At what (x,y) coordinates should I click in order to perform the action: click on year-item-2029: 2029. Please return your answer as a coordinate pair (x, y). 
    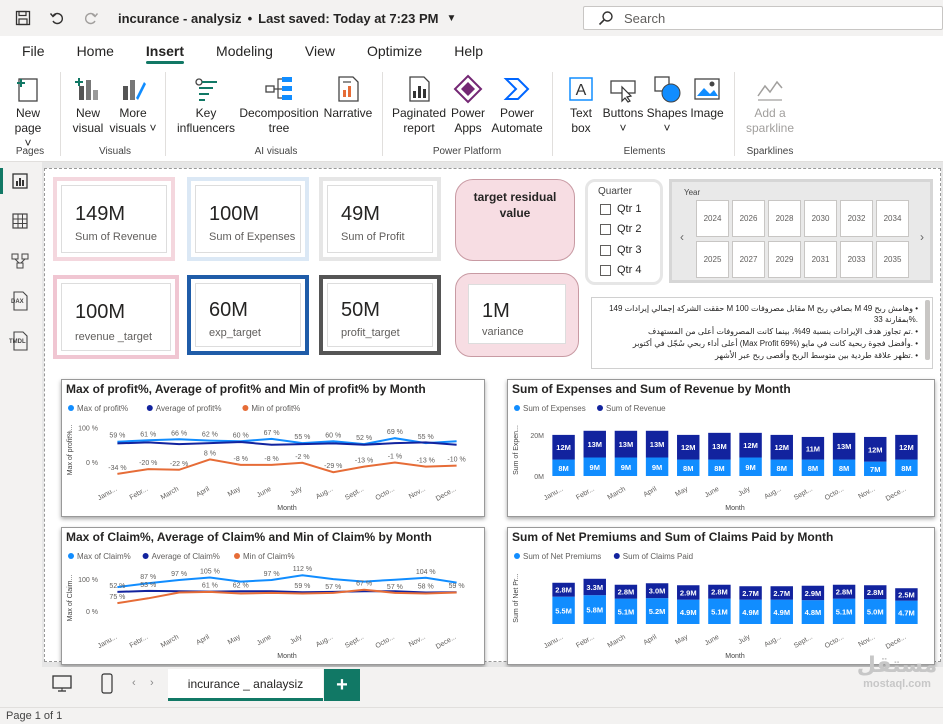
    Looking at the image, I should click on (784, 259).